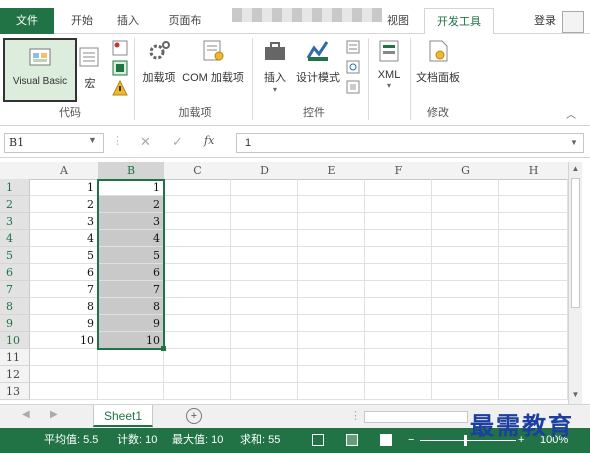  Describe the element at coordinates (575, 170) in the screenshot. I see `scroll-up-icon: ▲` at that location.